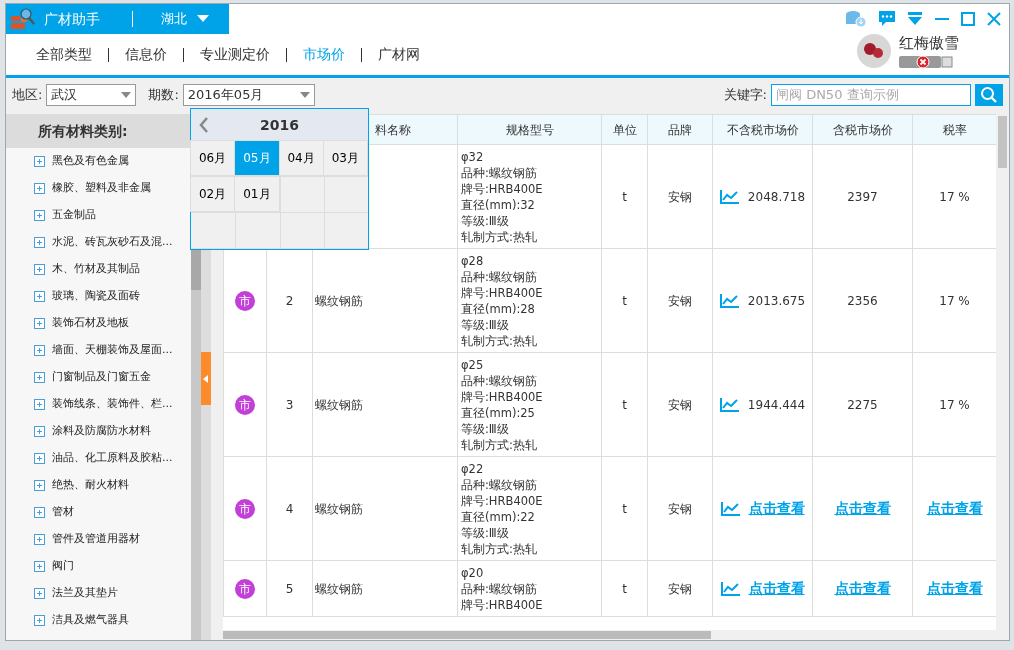 This screenshot has height=650, width=1014. Describe the element at coordinates (776, 197) in the screenshot. I see `price-text: 2048.718` at that location.